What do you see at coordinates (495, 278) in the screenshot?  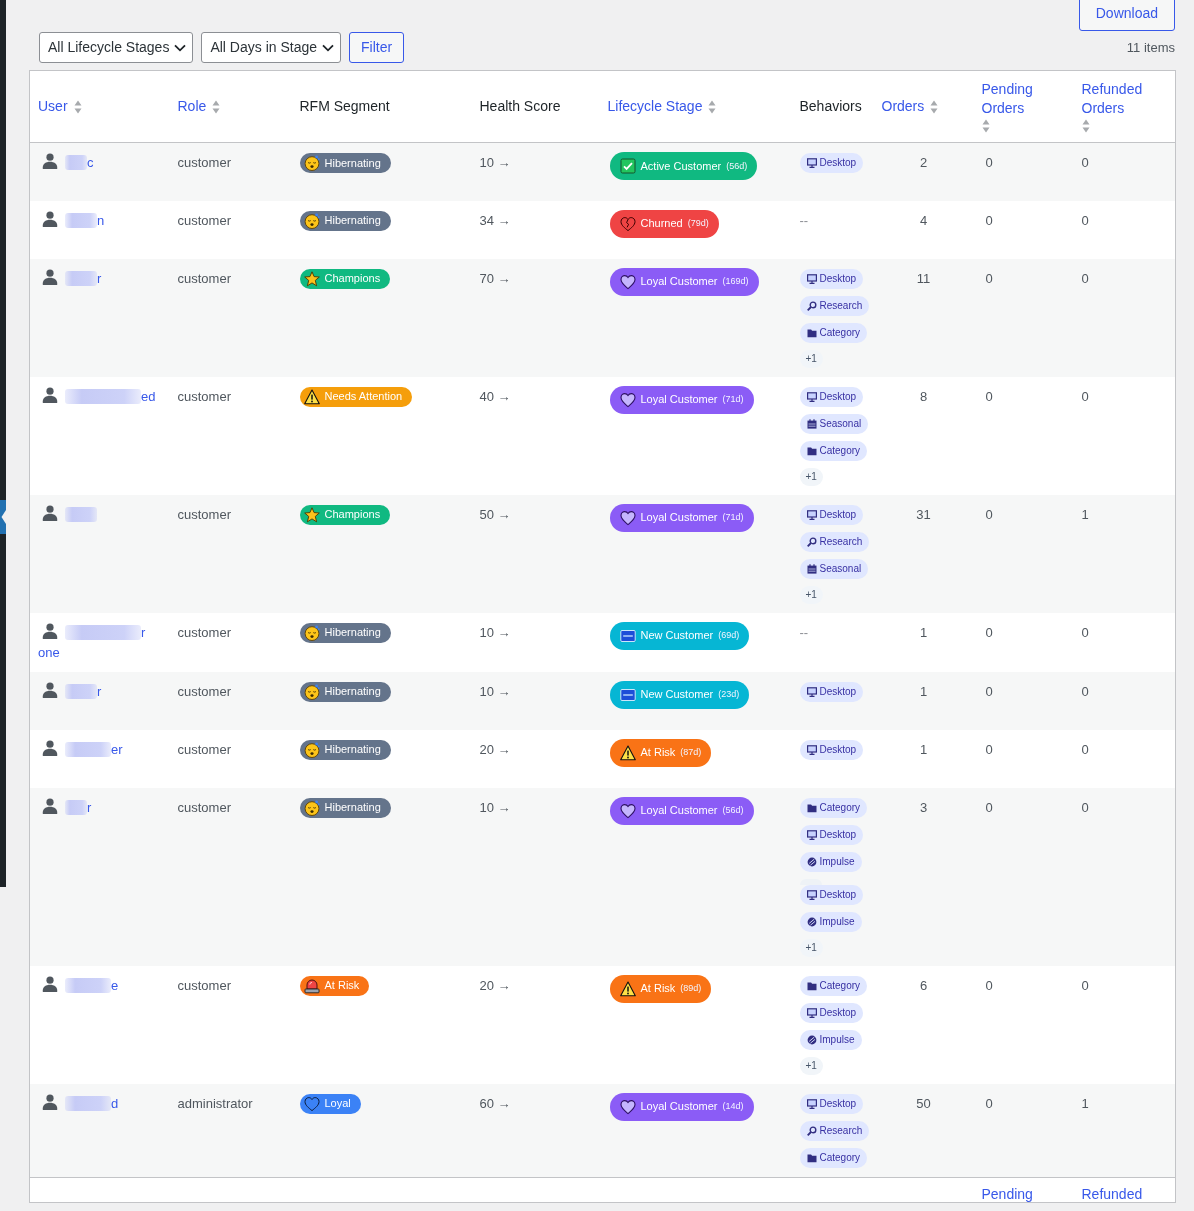 I see `health-score: 70 →` at bounding box center [495, 278].